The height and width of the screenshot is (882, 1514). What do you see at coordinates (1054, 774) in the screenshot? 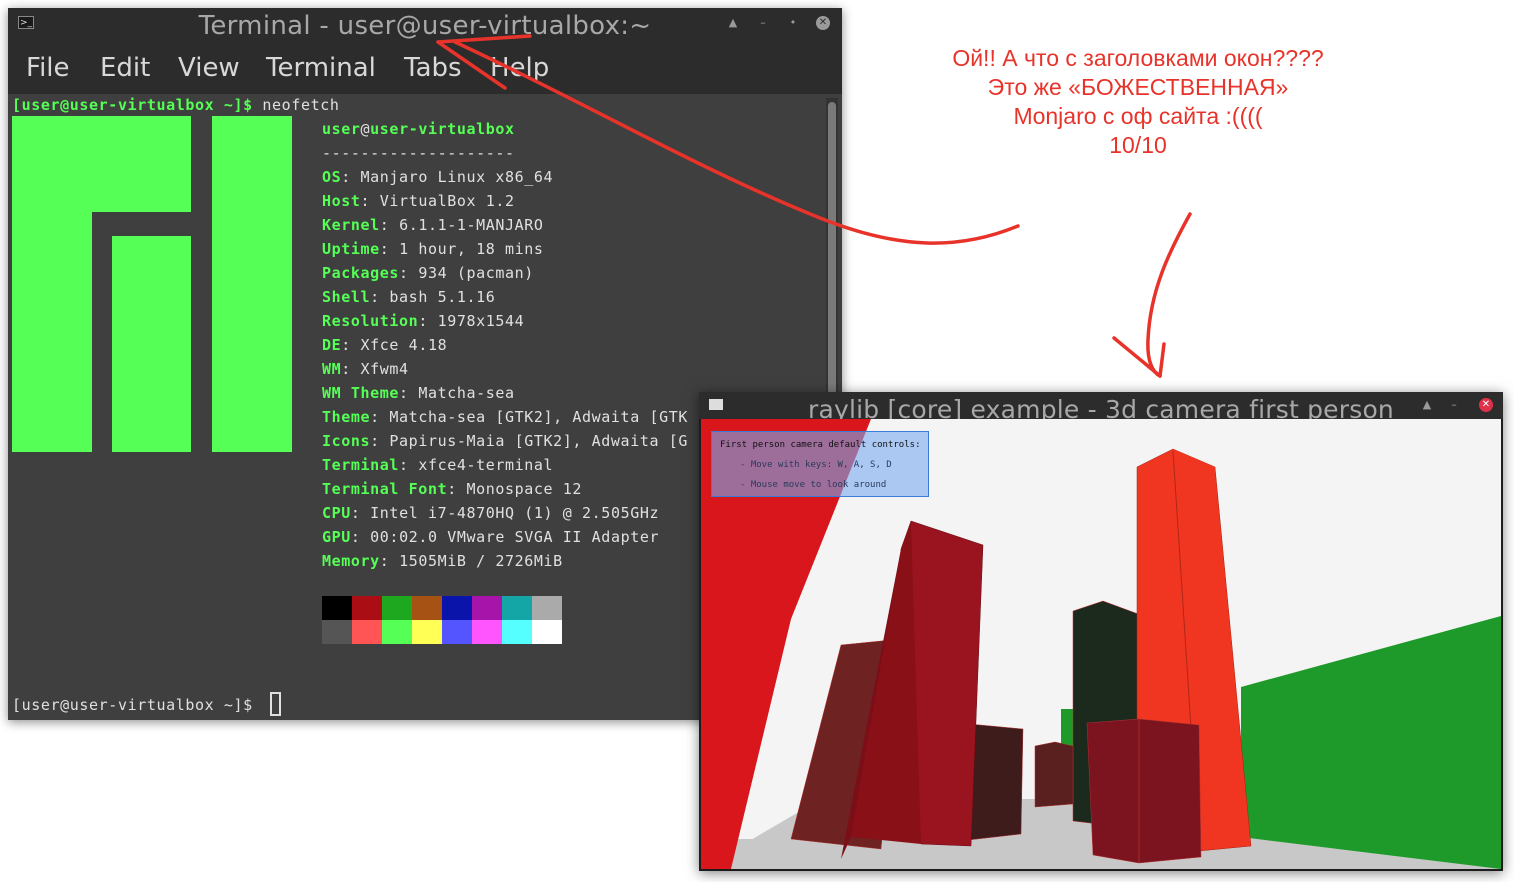
I see `far-cube` at bounding box center [1054, 774].